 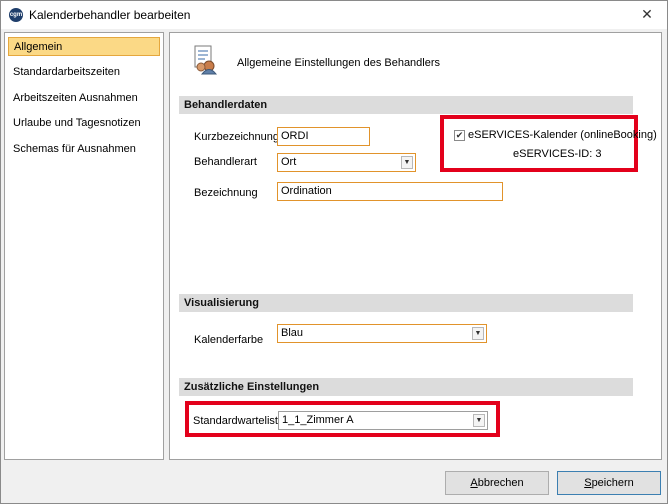 What do you see at coordinates (206, 60) in the screenshot?
I see `settings-document-icon` at bounding box center [206, 60].